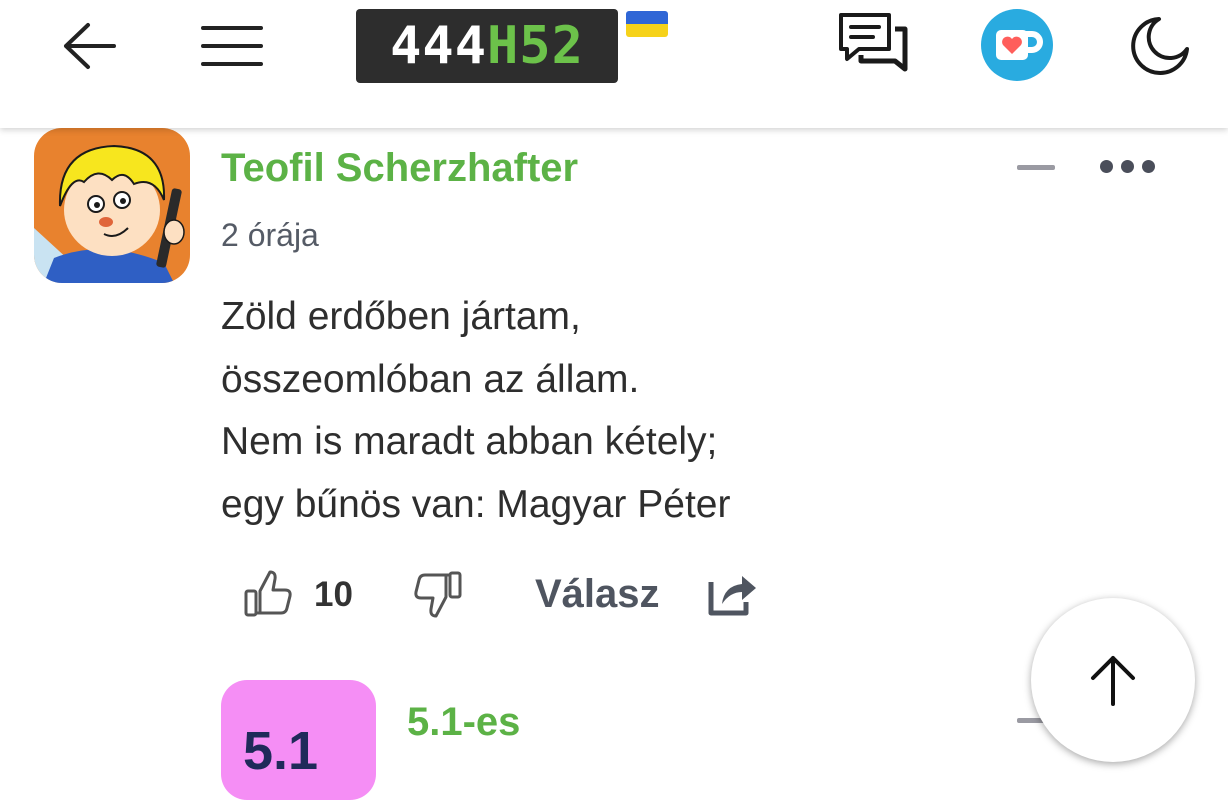  What do you see at coordinates (232, 46) in the screenshot?
I see `menu-icon` at bounding box center [232, 46].